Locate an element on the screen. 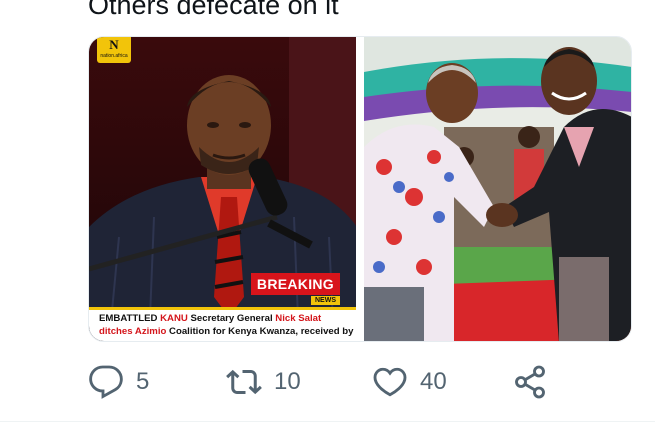 Image resolution: width=655 pixels, height=434 pixels. media-logo: N nation.africa is located at coordinates (114, 50).